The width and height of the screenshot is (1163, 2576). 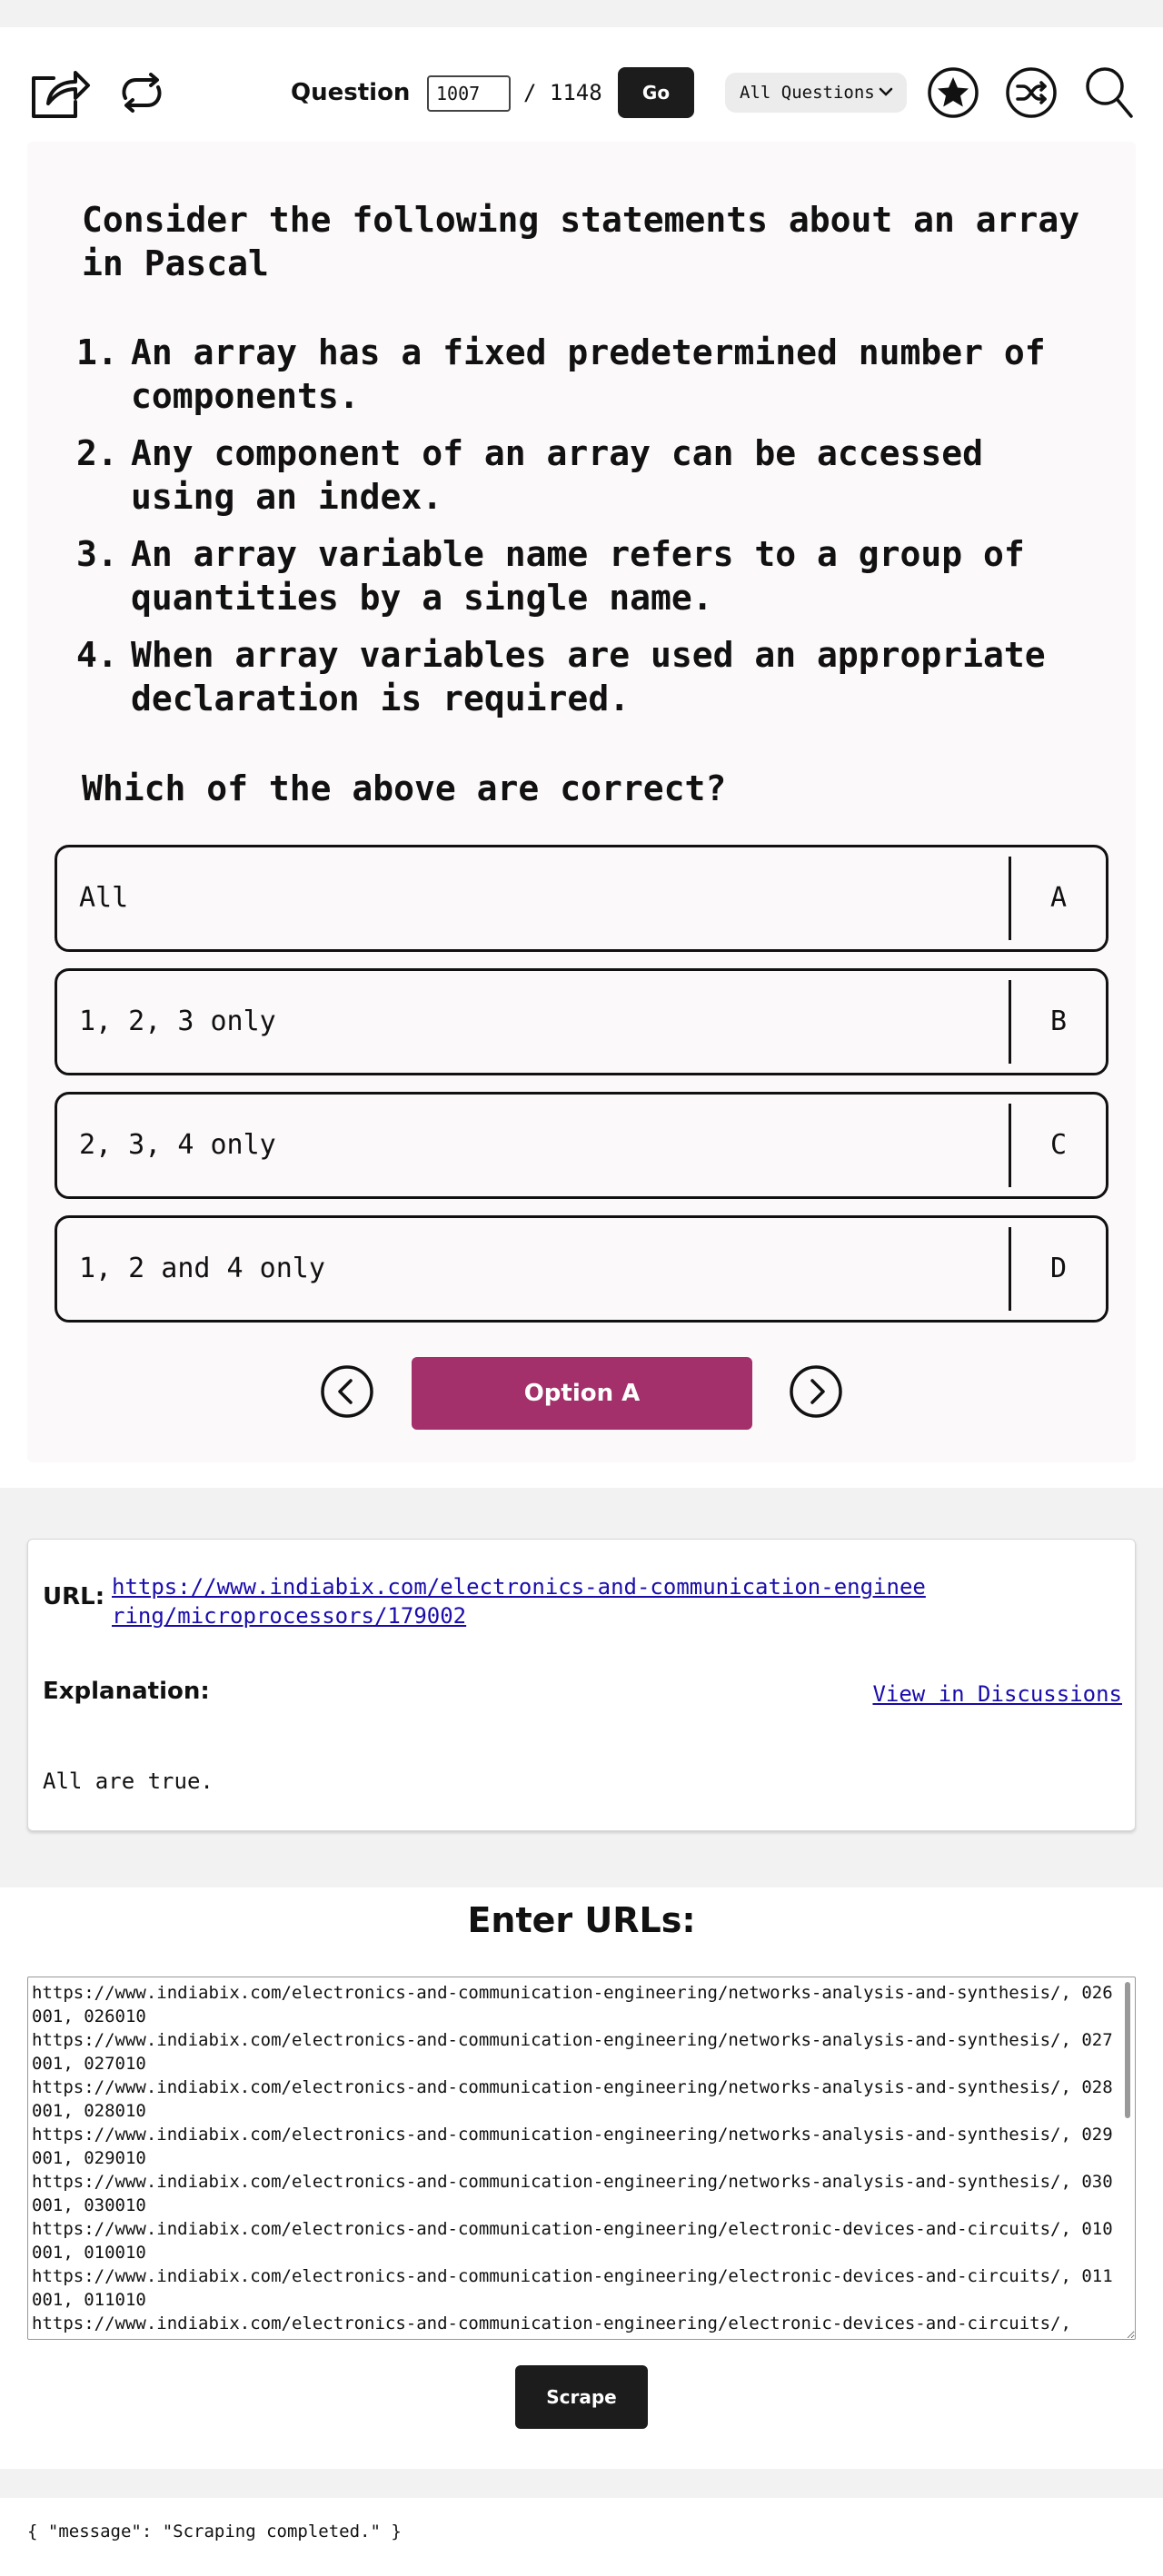 What do you see at coordinates (97, 352) in the screenshot?
I see `statement-number: 1.` at bounding box center [97, 352].